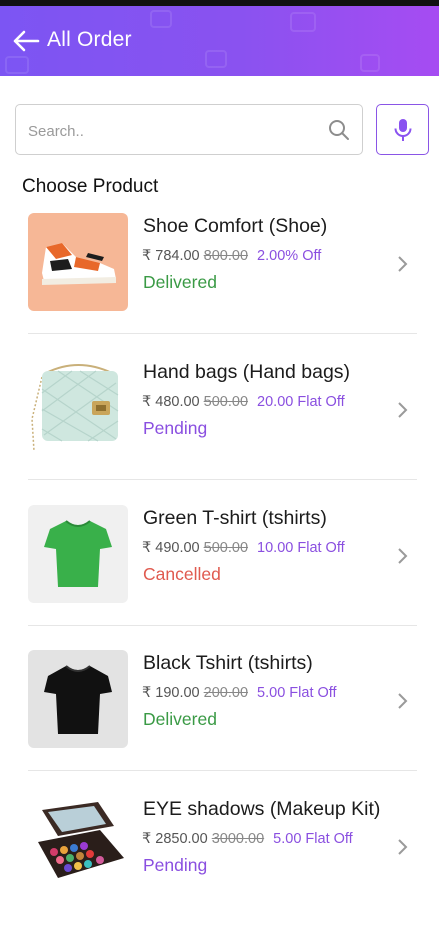 This screenshot has height=928, width=439. I want to click on makeup-kit-image, so click(78, 845).